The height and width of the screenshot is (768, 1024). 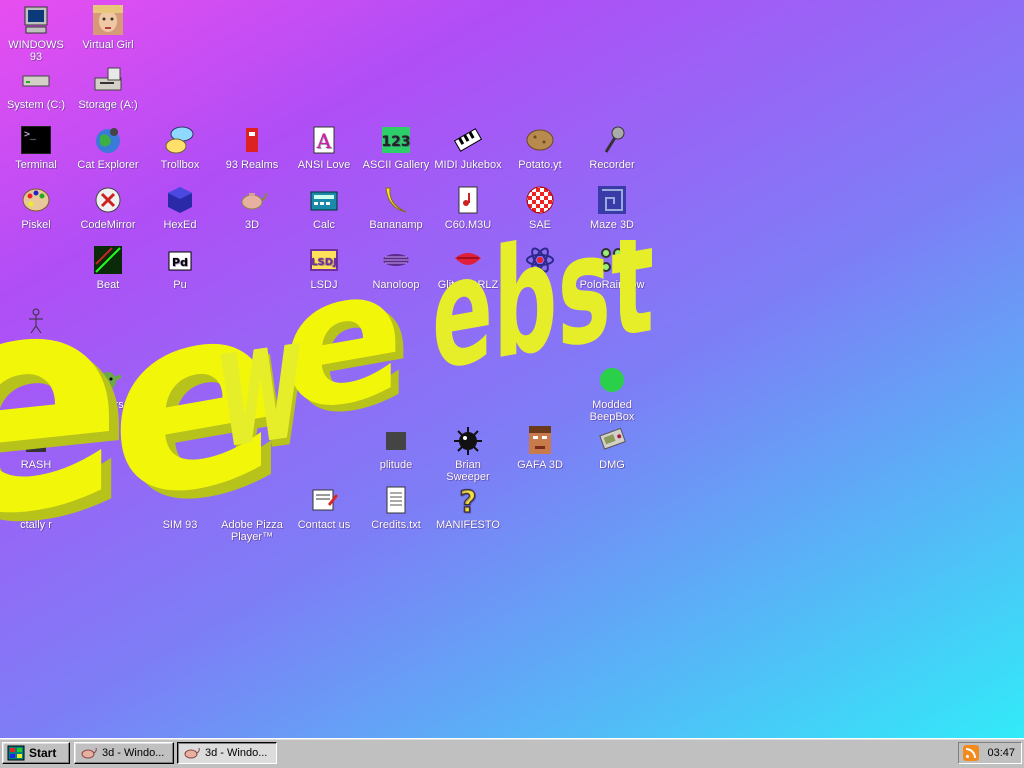 I want to click on desktop-icon-piskel: Piskel, so click(x=36, y=207).